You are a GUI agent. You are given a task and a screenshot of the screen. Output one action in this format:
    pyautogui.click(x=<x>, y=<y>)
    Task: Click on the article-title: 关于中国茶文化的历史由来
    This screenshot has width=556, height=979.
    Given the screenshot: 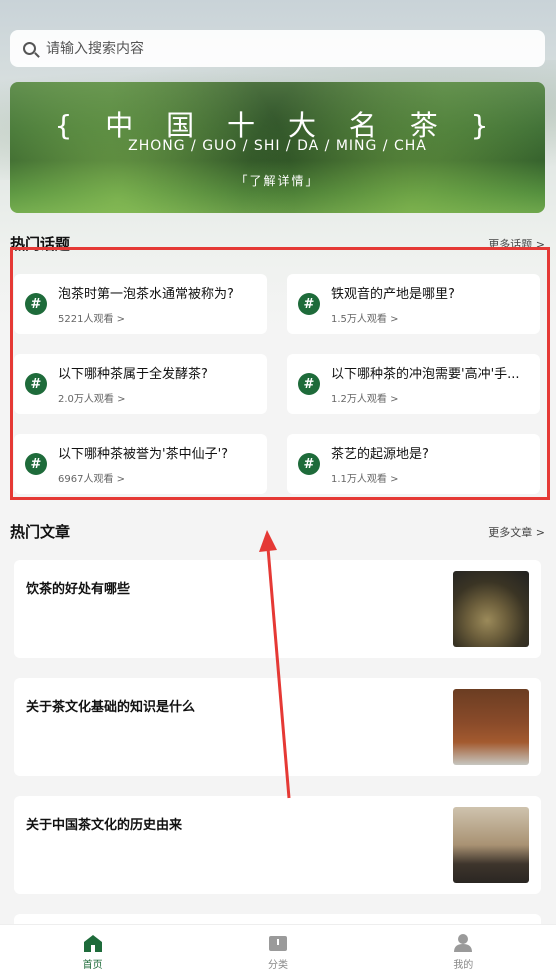 What is the action you would take?
    pyautogui.click(x=104, y=825)
    